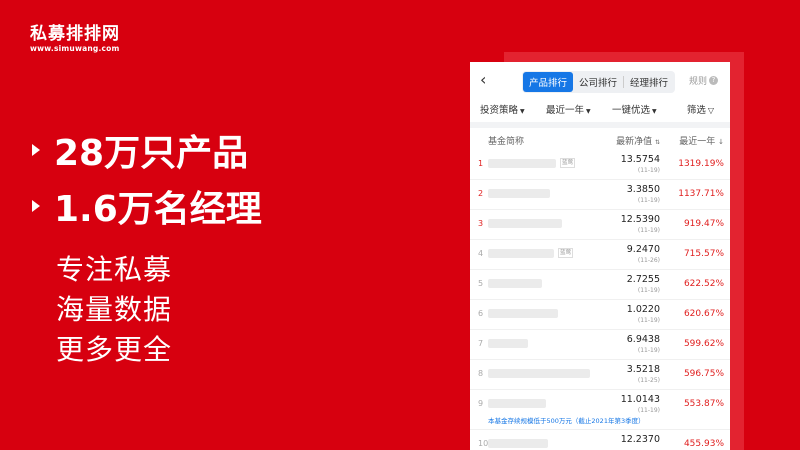 The width and height of the screenshot is (800, 450). What do you see at coordinates (640, 219) in the screenshot?
I see `row-nav: 12.5390` at bounding box center [640, 219].